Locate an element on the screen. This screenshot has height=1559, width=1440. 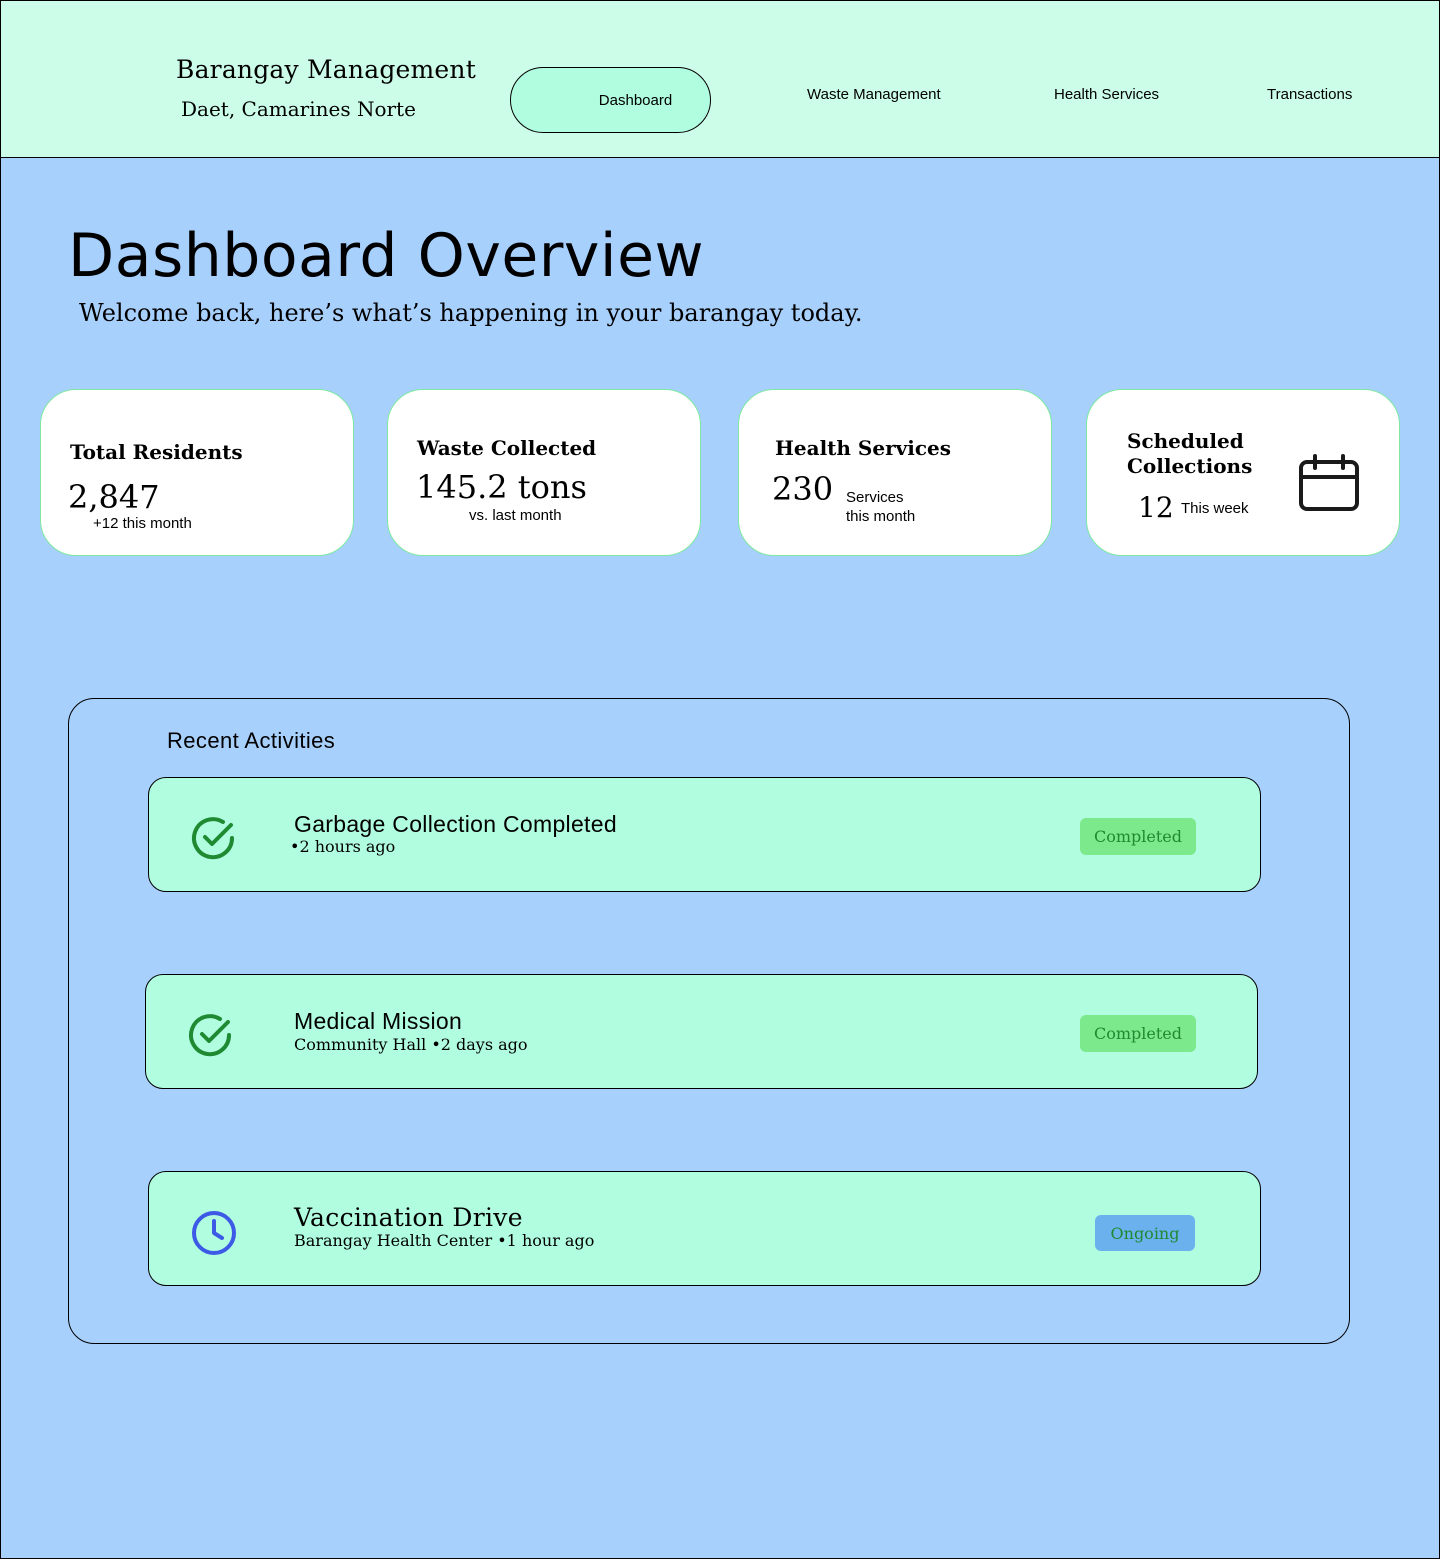
stat-card-health-services: Health Services 230 Services this month is located at coordinates (895, 472).